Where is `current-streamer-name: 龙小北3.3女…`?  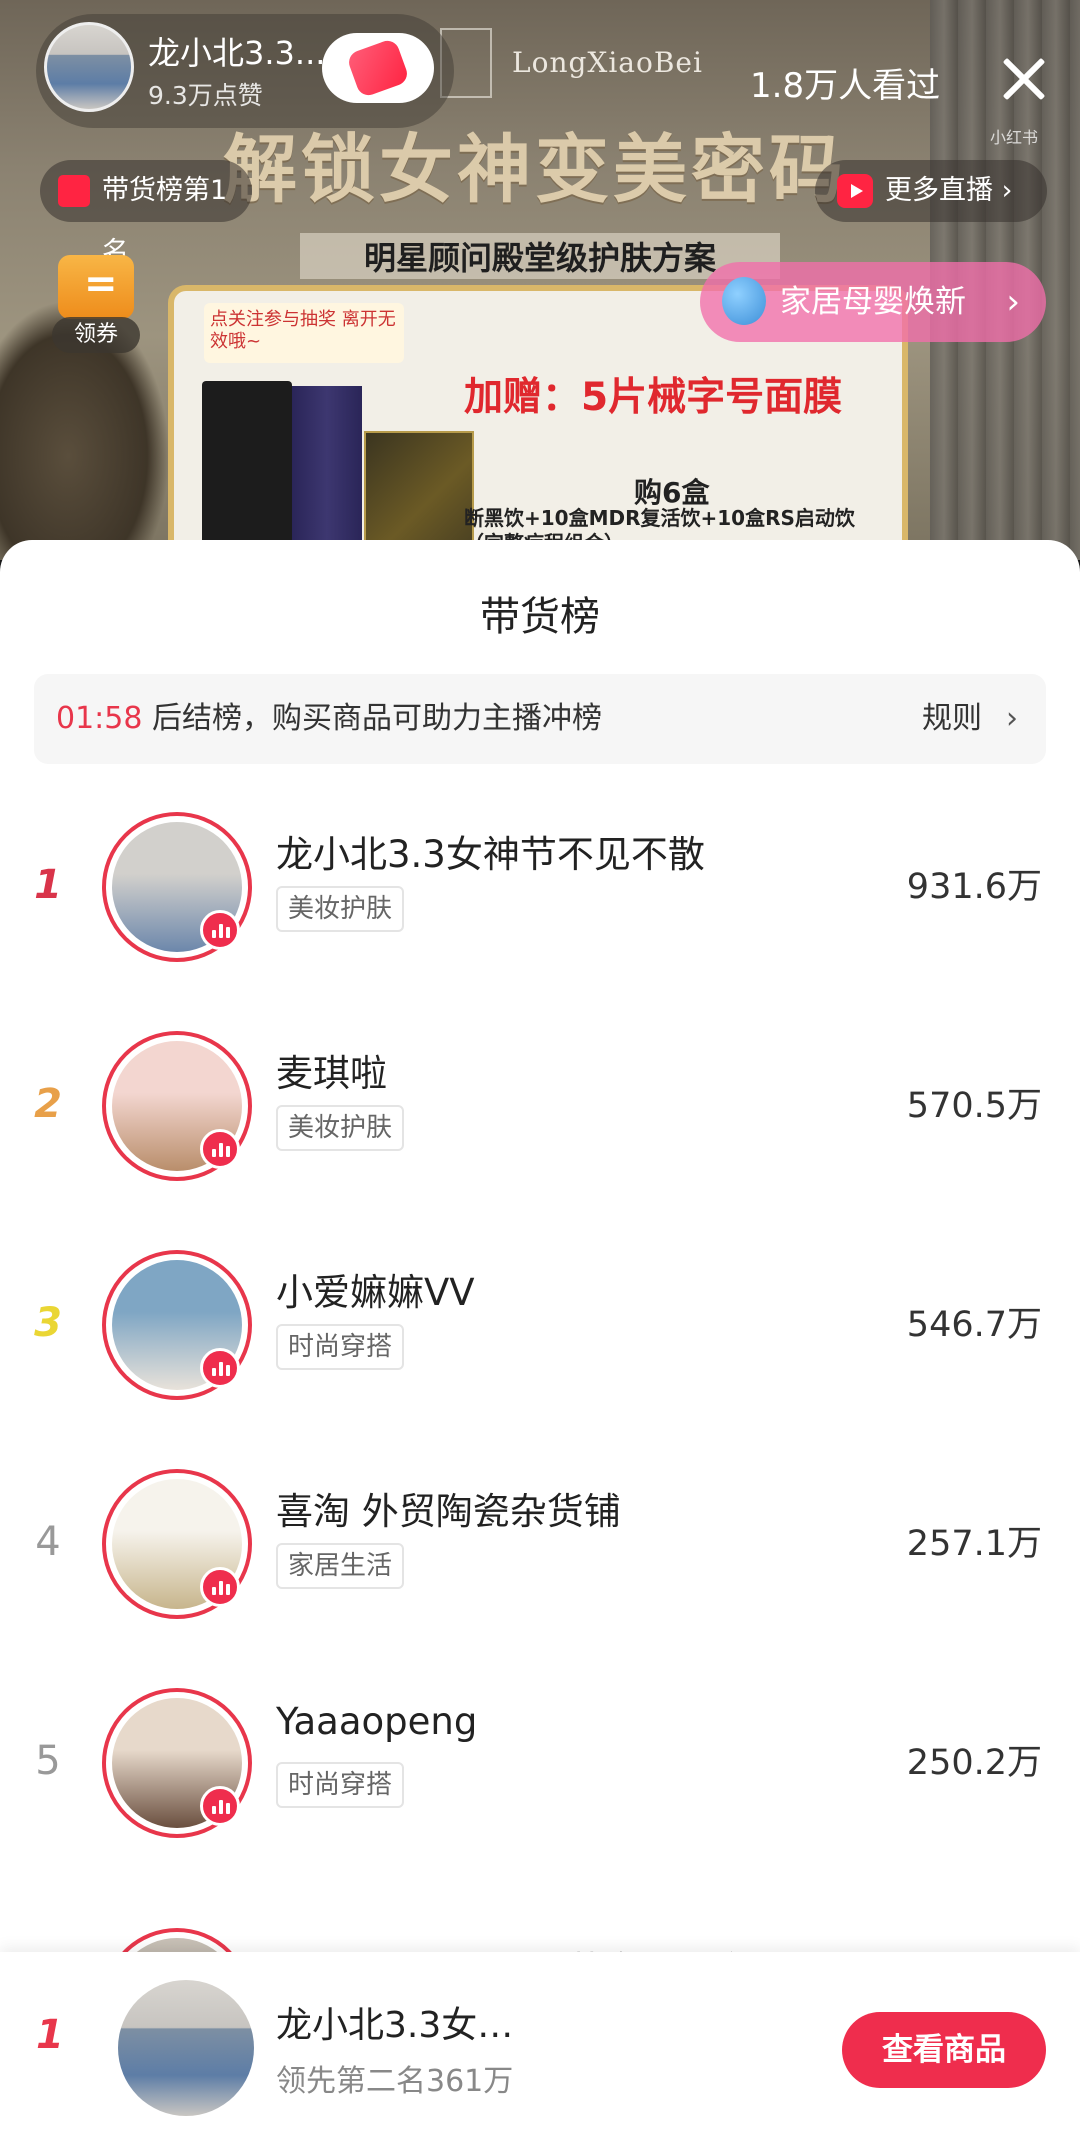 current-streamer-name: 龙小北3.3女… is located at coordinates (395, 2025).